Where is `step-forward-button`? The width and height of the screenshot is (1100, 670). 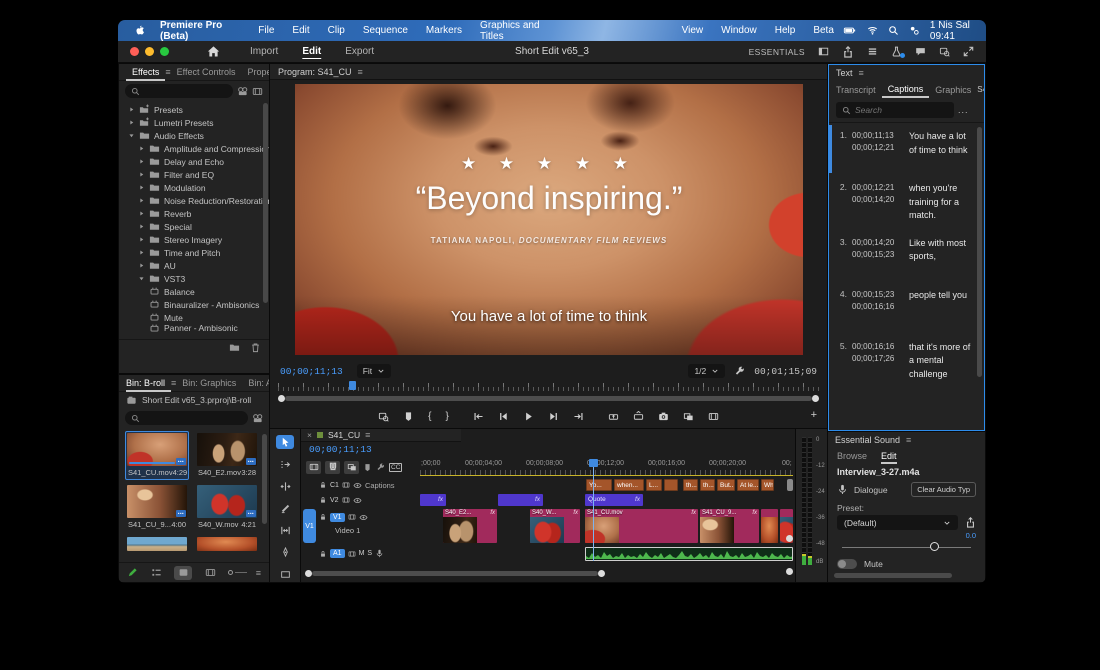 step-forward-button is located at coordinates (553, 416).